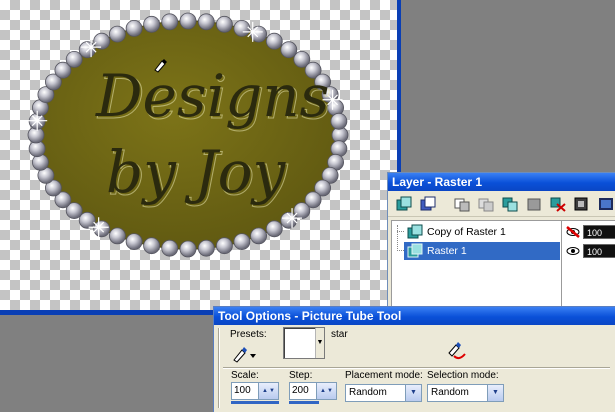 The width and height of the screenshot is (615, 412). What do you see at coordinates (303, 391) in the screenshot?
I see `step-value: 200` at bounding box center [303, 391].